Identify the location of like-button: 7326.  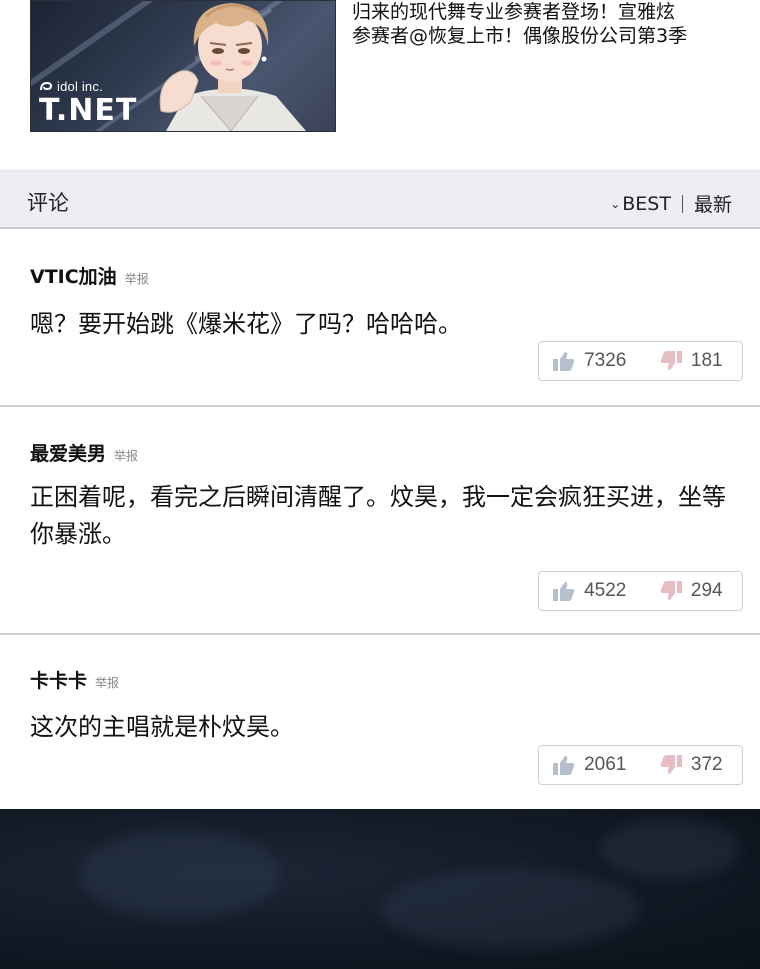
(590, 361).